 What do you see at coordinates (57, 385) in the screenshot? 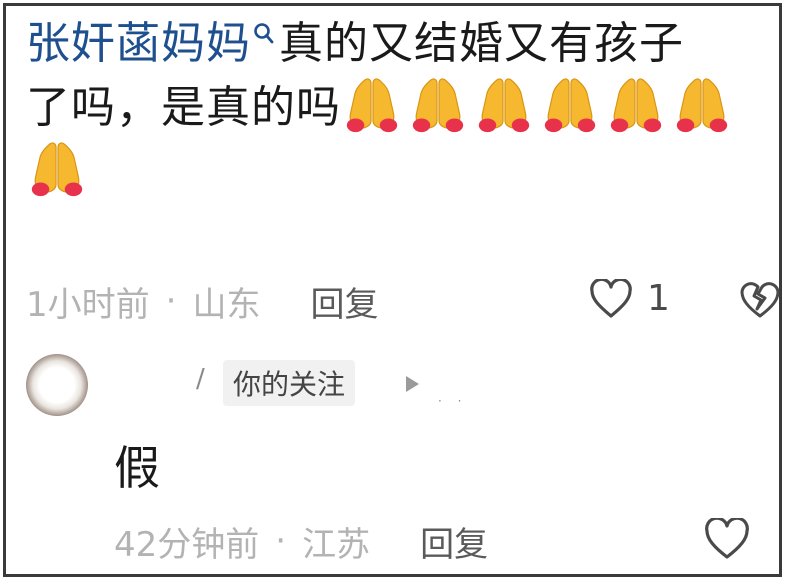
I see `avatar` at bounding box center [57, 385].